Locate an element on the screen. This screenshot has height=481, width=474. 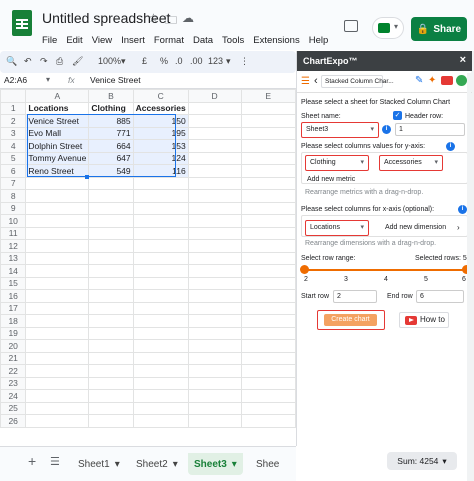
row-header: 4 is located at coordinates (13, 146).